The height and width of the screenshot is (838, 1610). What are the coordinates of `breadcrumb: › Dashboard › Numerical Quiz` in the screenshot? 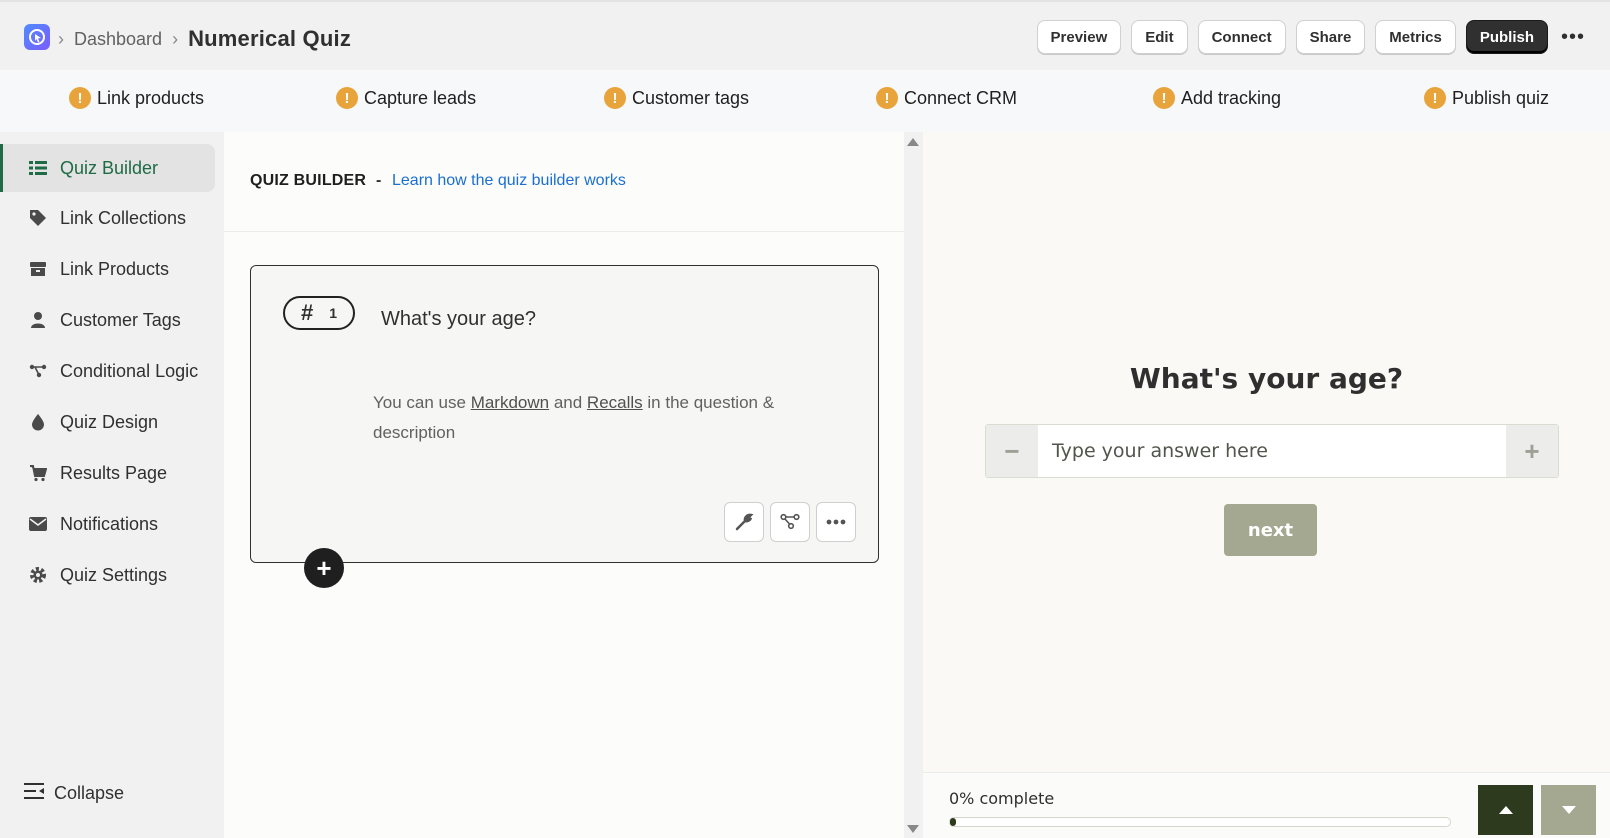 It's located at (204, 39).